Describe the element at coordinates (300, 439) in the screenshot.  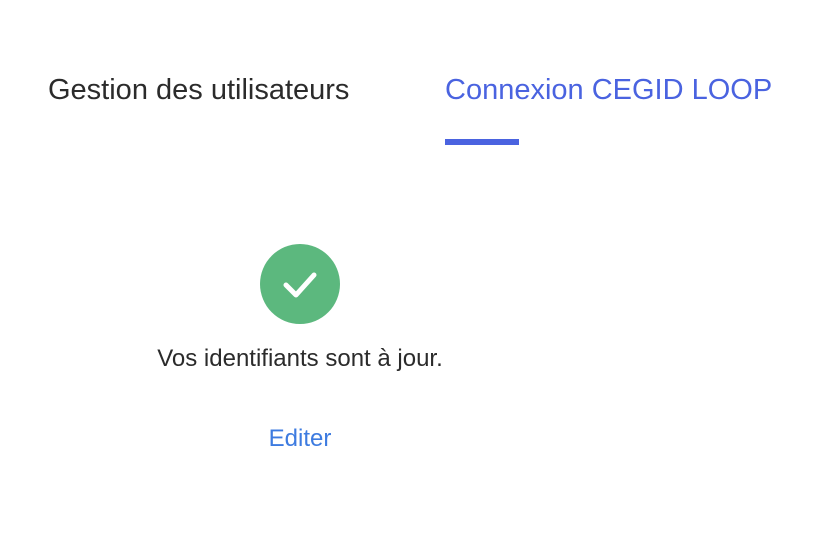
I see `edit-credentials-link: Editer` at that location.